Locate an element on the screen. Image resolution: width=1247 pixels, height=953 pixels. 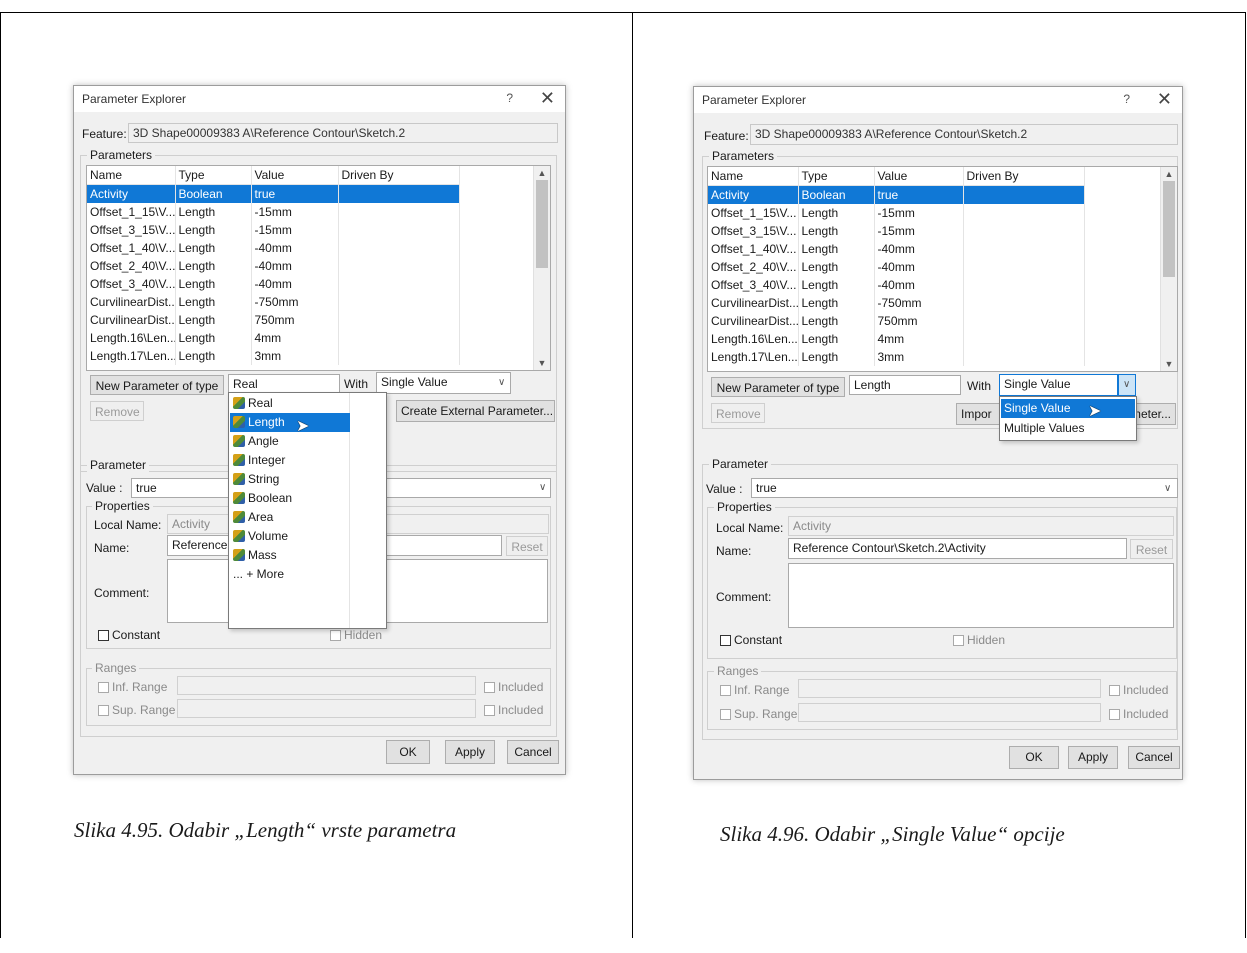
dropdown-item: Area is located at coordinates (290, 517).